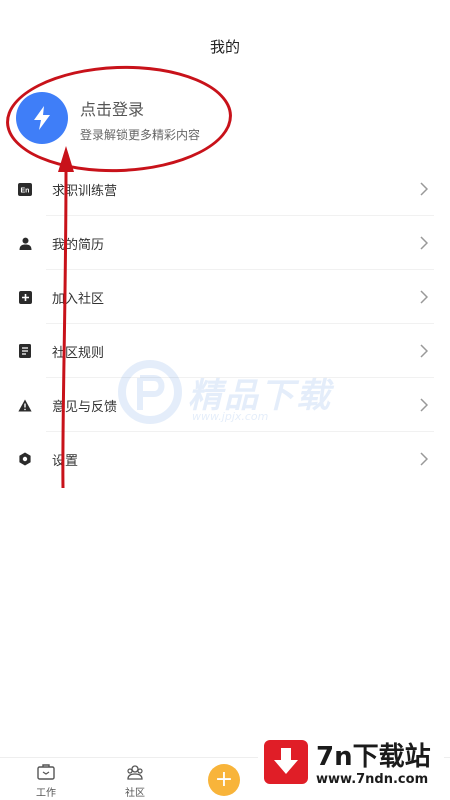  What do you see at coordinates (225, 459) in the screenshot?
I see `menu-item-settings: 设置` at bounding box center [225, 459].